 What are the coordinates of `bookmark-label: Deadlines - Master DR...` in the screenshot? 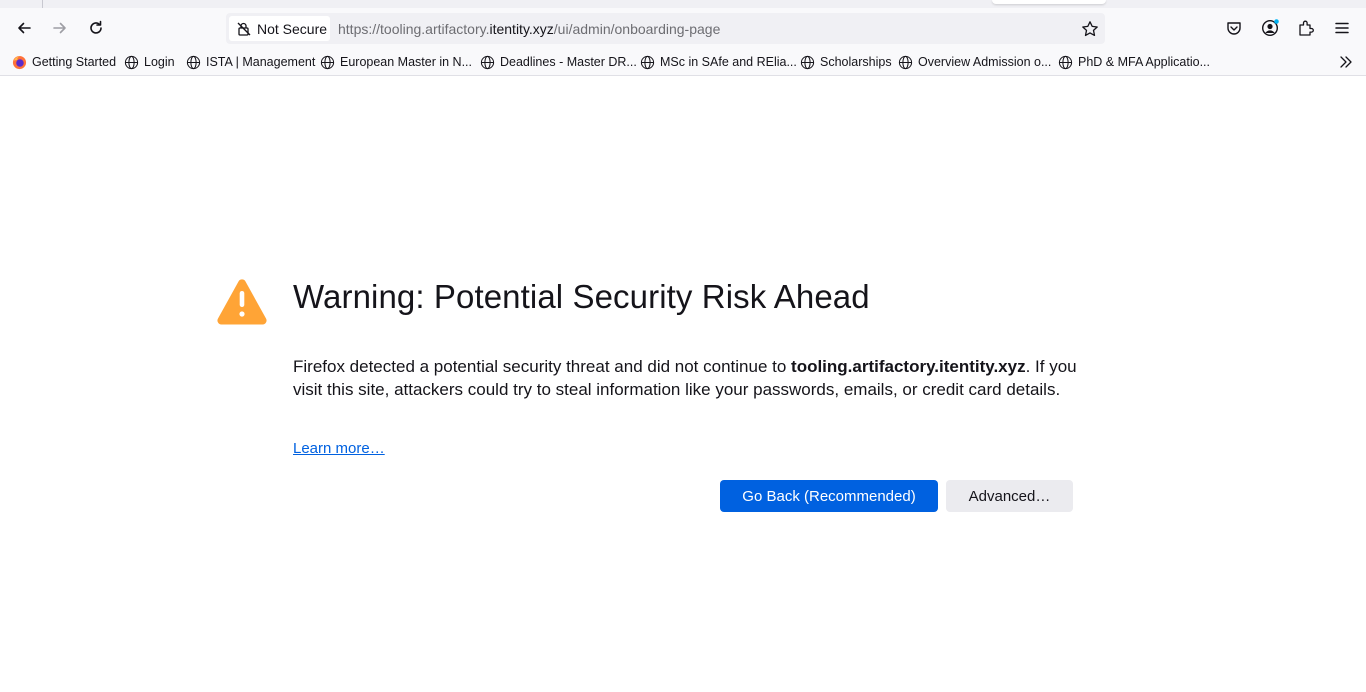 It's located at (568, 62).